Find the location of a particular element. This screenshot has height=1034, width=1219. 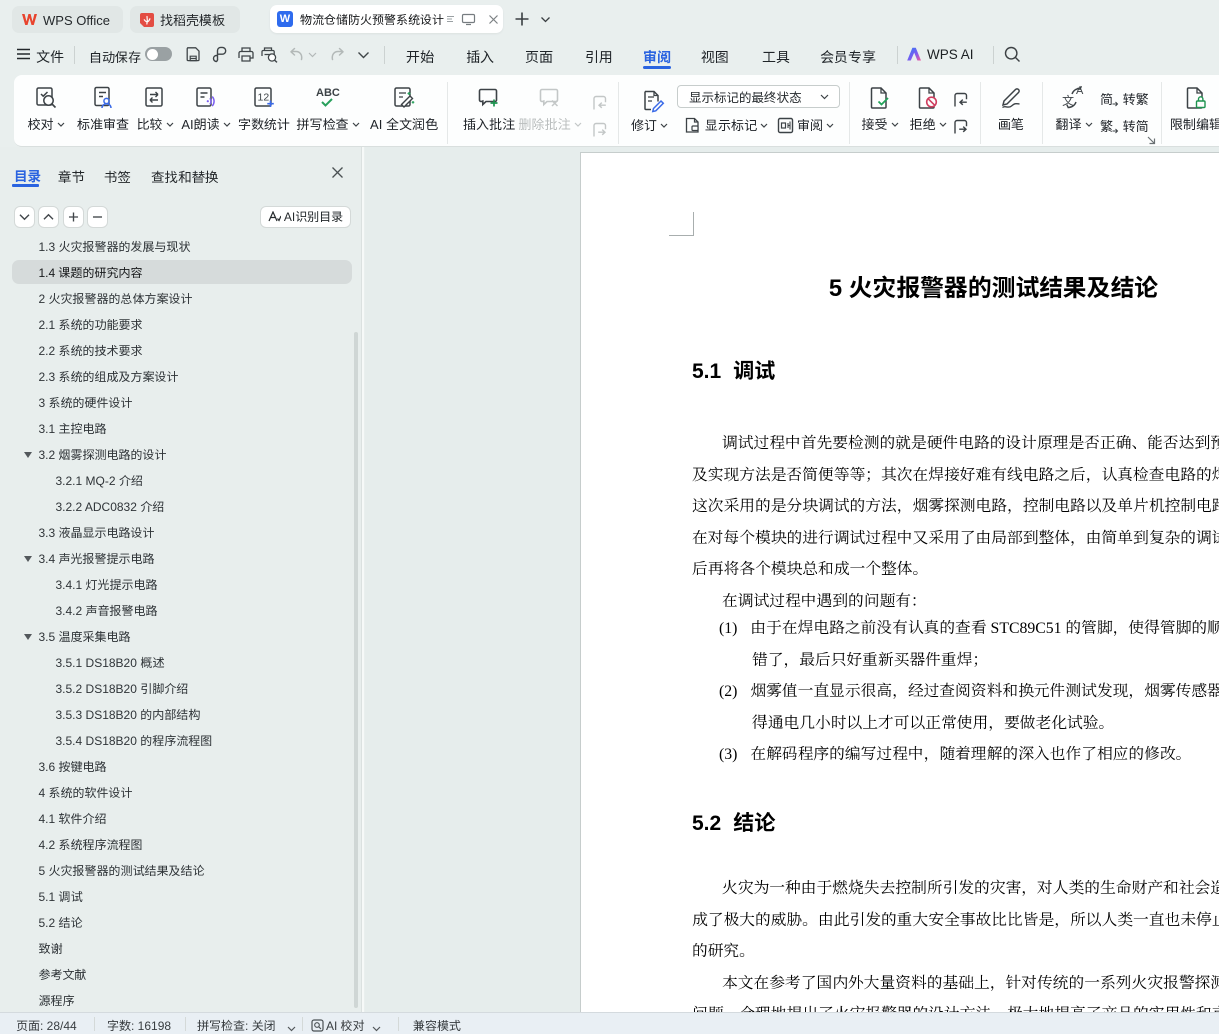

svg-text: 12 is located at coordinates (264, 98).